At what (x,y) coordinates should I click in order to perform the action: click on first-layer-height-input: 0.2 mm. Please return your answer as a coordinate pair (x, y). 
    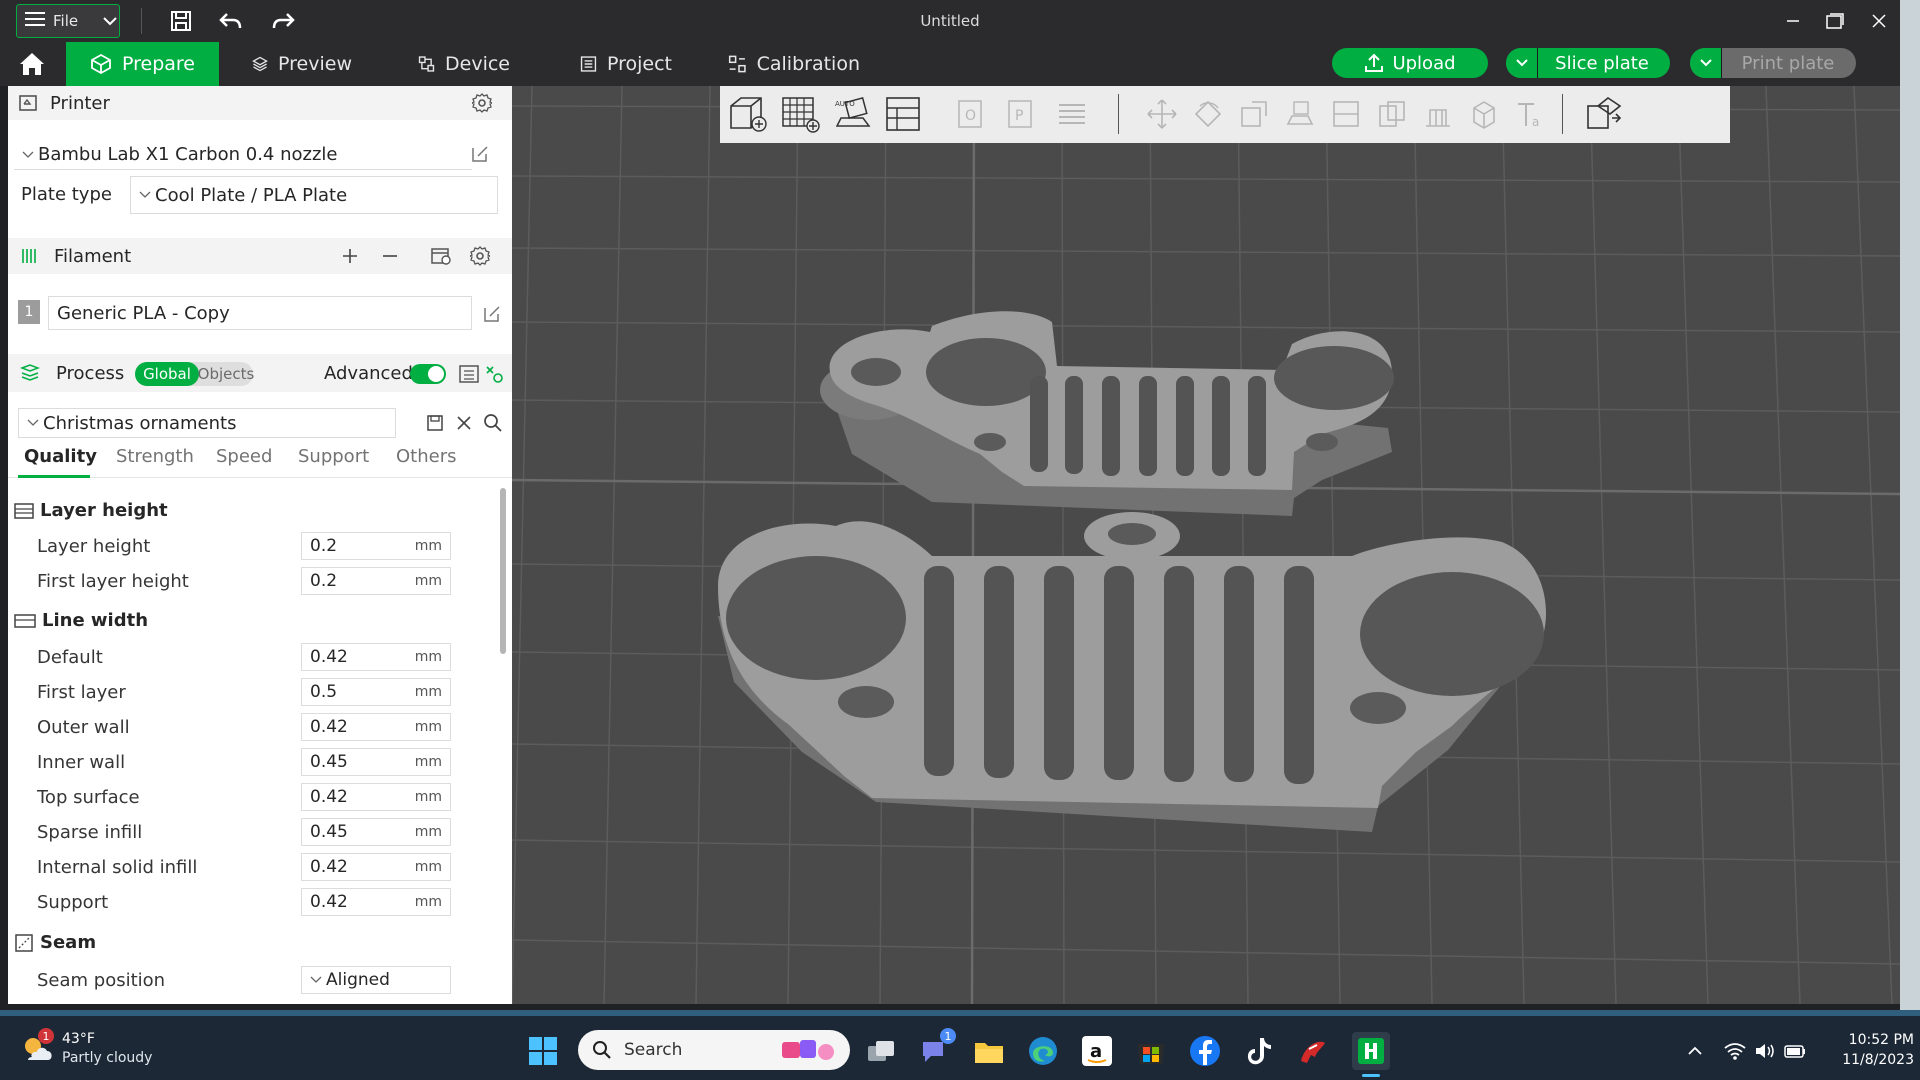
    Looking at the image, I should click on (376, 581).